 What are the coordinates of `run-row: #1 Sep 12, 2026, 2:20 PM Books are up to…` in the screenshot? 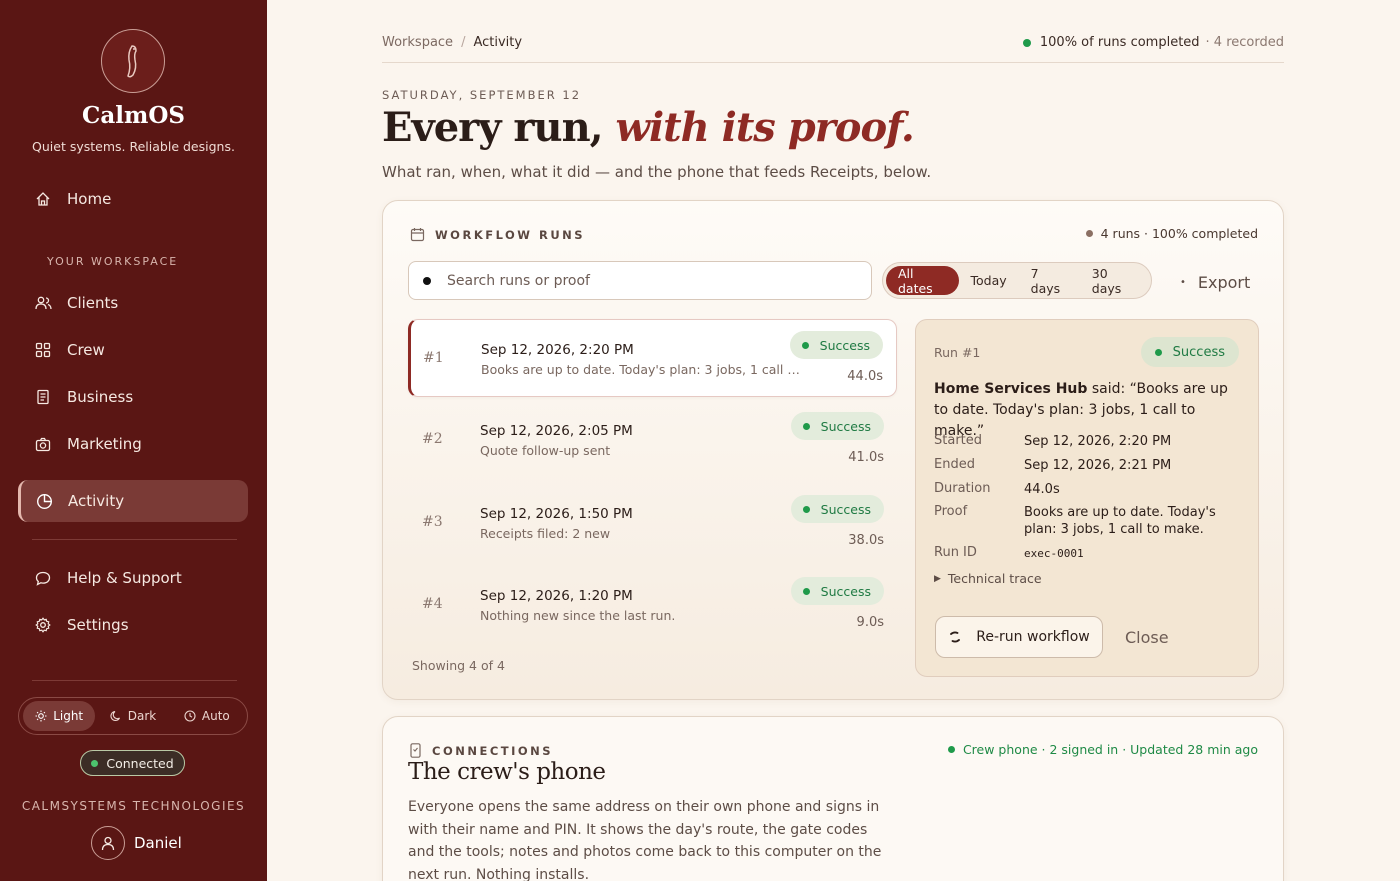 It's located at (652, 358).